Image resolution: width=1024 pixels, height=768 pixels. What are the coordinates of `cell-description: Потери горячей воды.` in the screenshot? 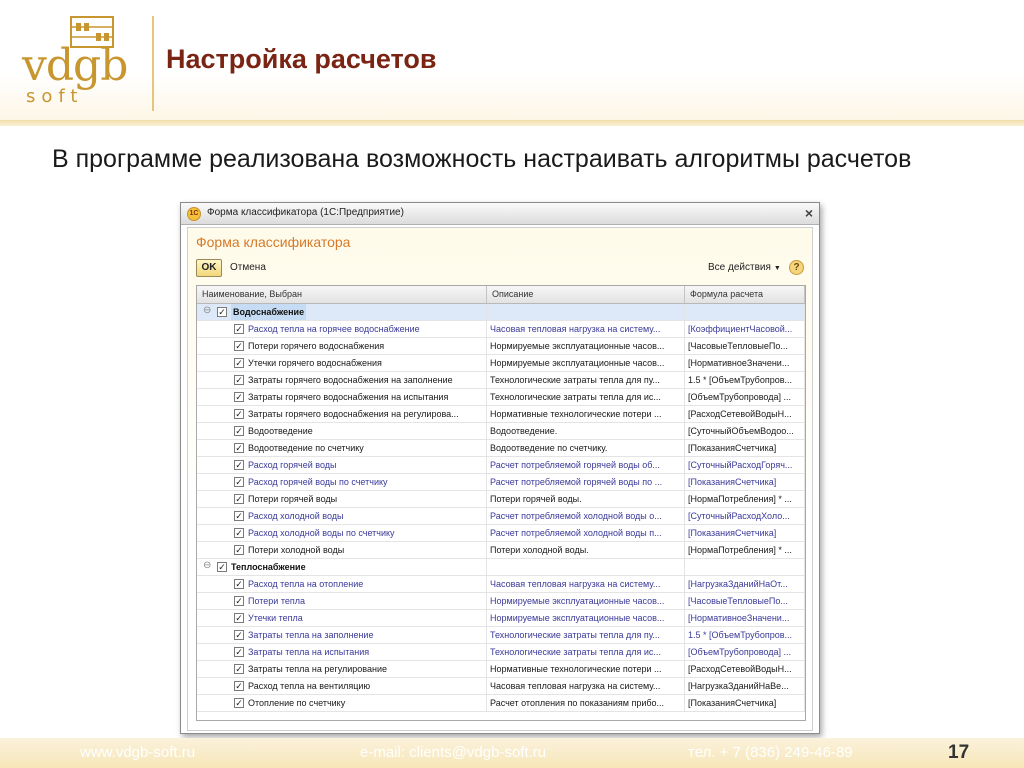 It's located at (586, 499).